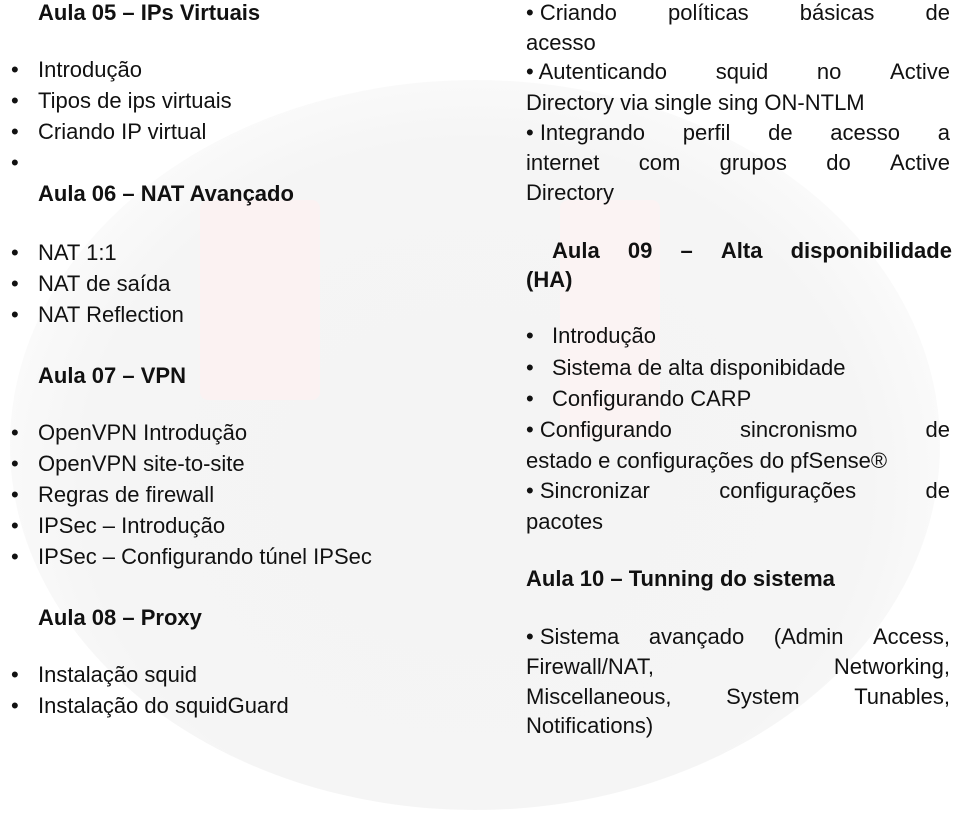 The width and height of the screenshot is (960, 816). Describe the element at coordinates (699, 367) in the screenshot. I see `list-item: Sistema de alta disponibidade` at that location.